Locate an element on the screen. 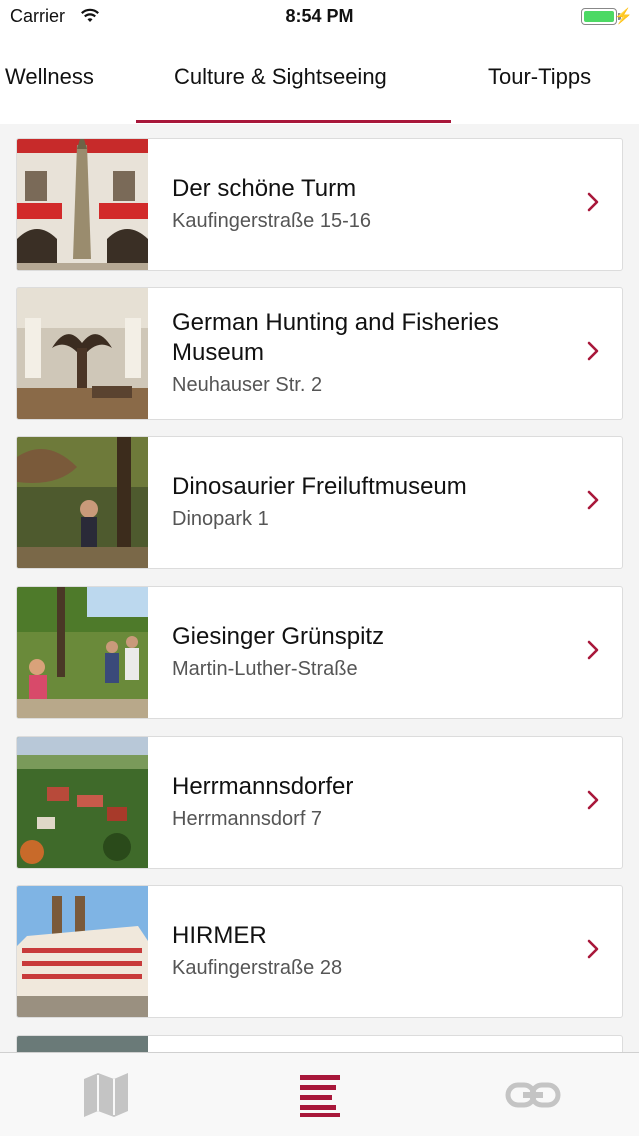  tab-tour-tipps: Tour-Tipps is located at coordinates (539, 77).